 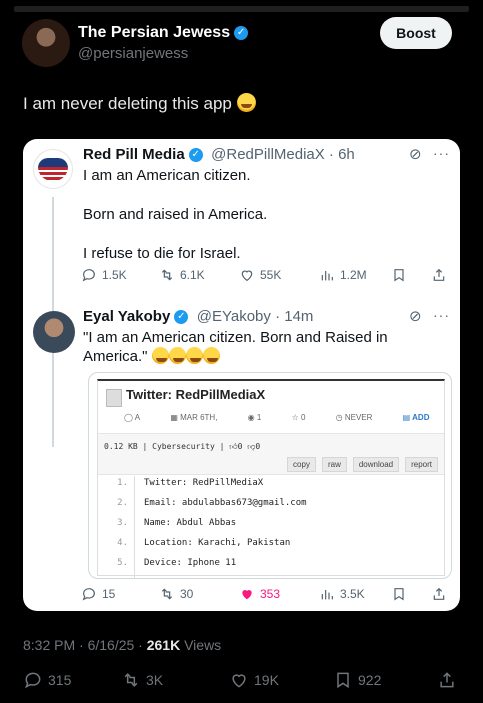 What do you see at coordinates (196, 394) in the screenshot?
I see `paste-title: Twitter: RedPillMediaX` at bounding box center [196, 394].